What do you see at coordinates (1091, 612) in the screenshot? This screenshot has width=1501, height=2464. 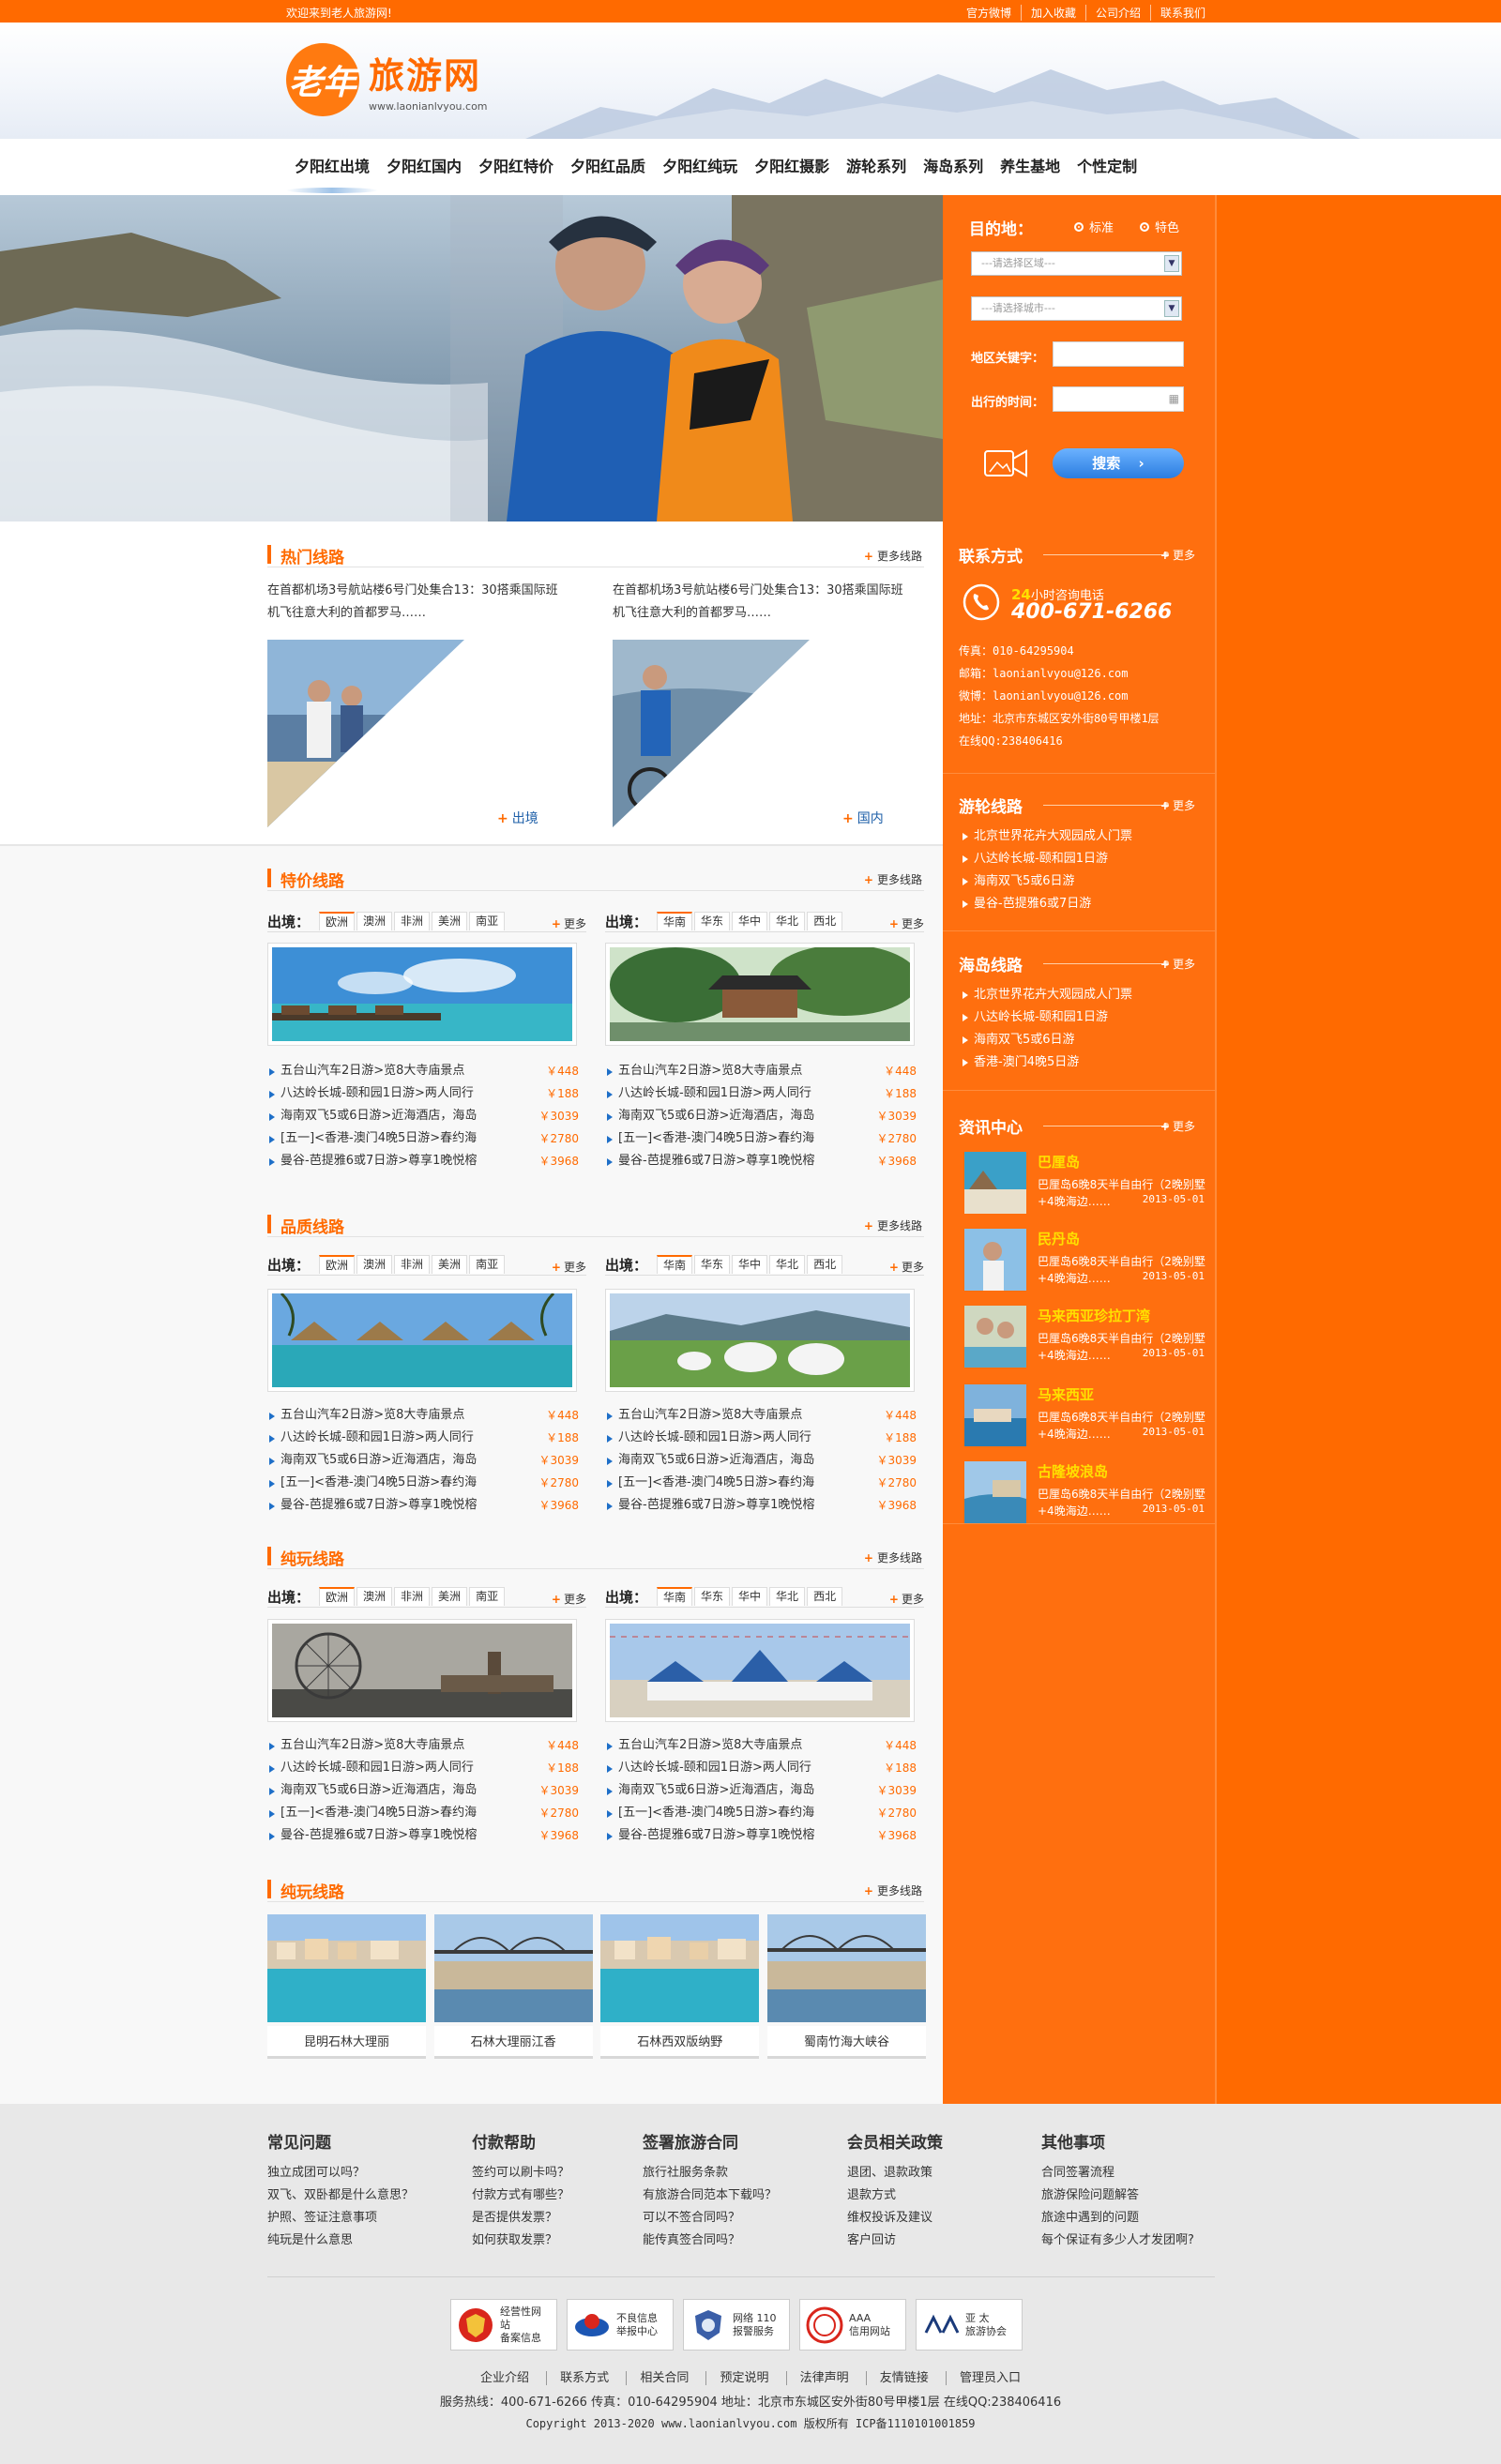 I see `hotline-number: 400-671-6266` at bounding box center [1091, 612].